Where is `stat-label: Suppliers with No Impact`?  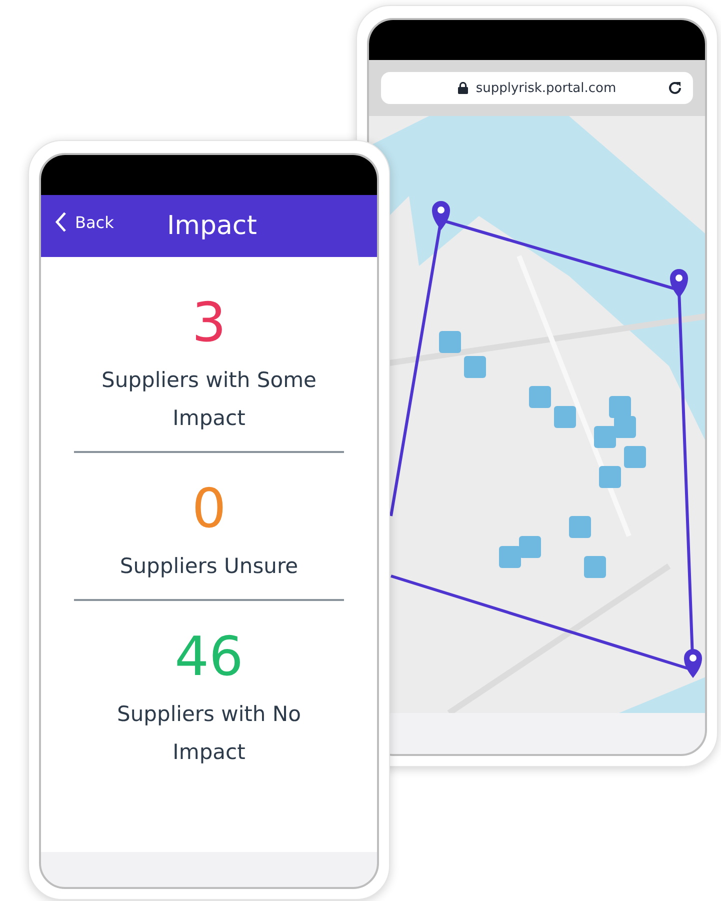 stat-label: Suppliers with No Impact is located at coordinates (209, 733).